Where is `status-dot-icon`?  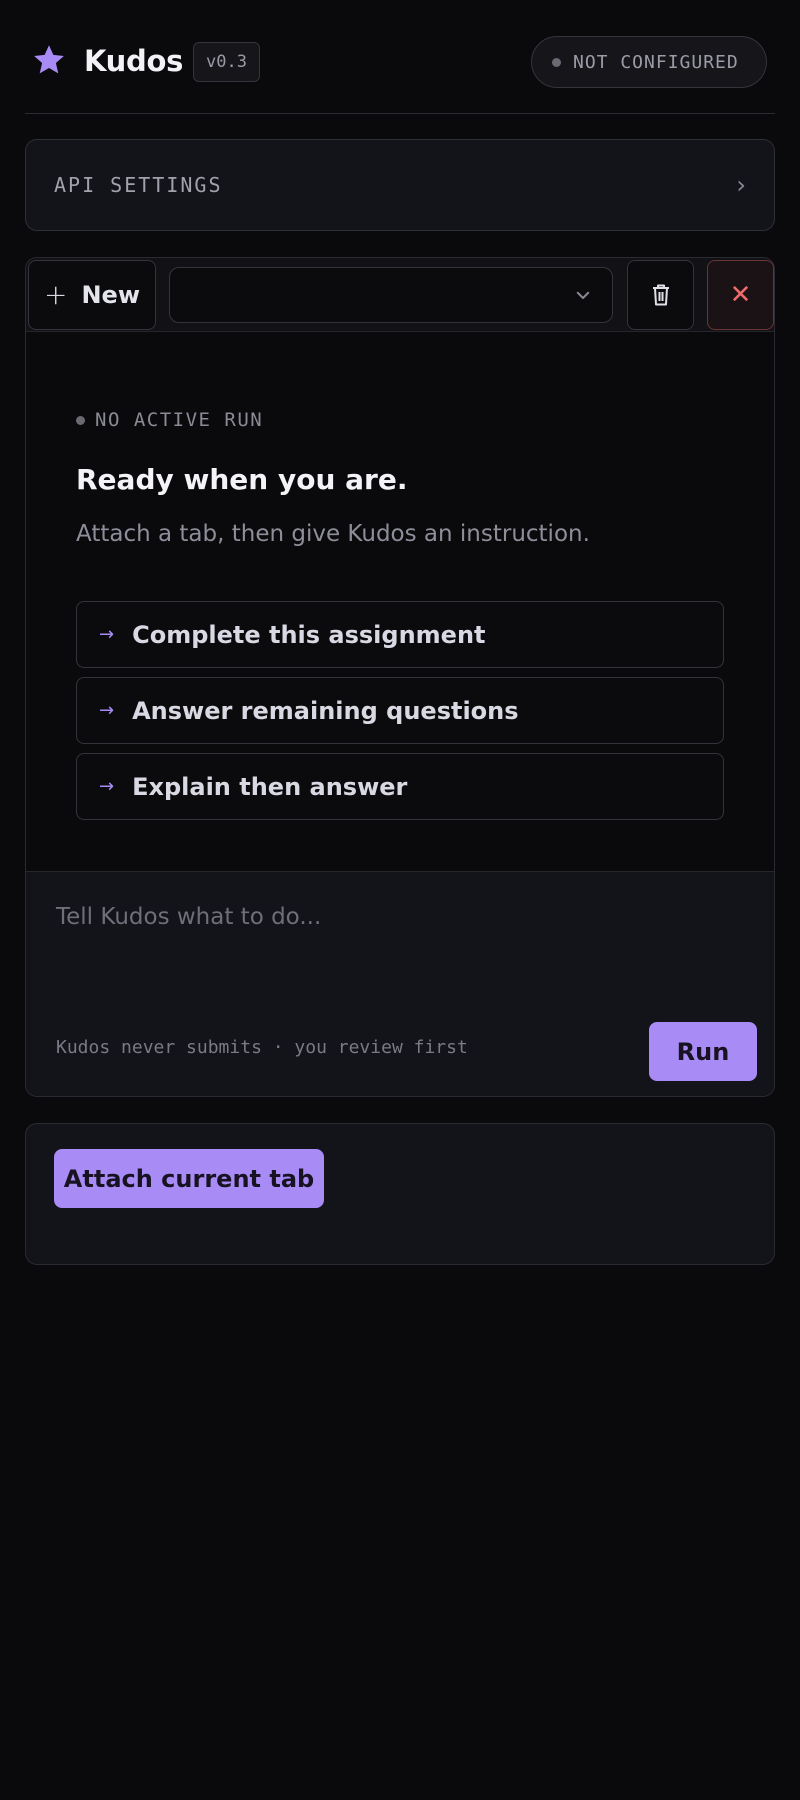 status-dot-icon is located at coordinates (556, 62).